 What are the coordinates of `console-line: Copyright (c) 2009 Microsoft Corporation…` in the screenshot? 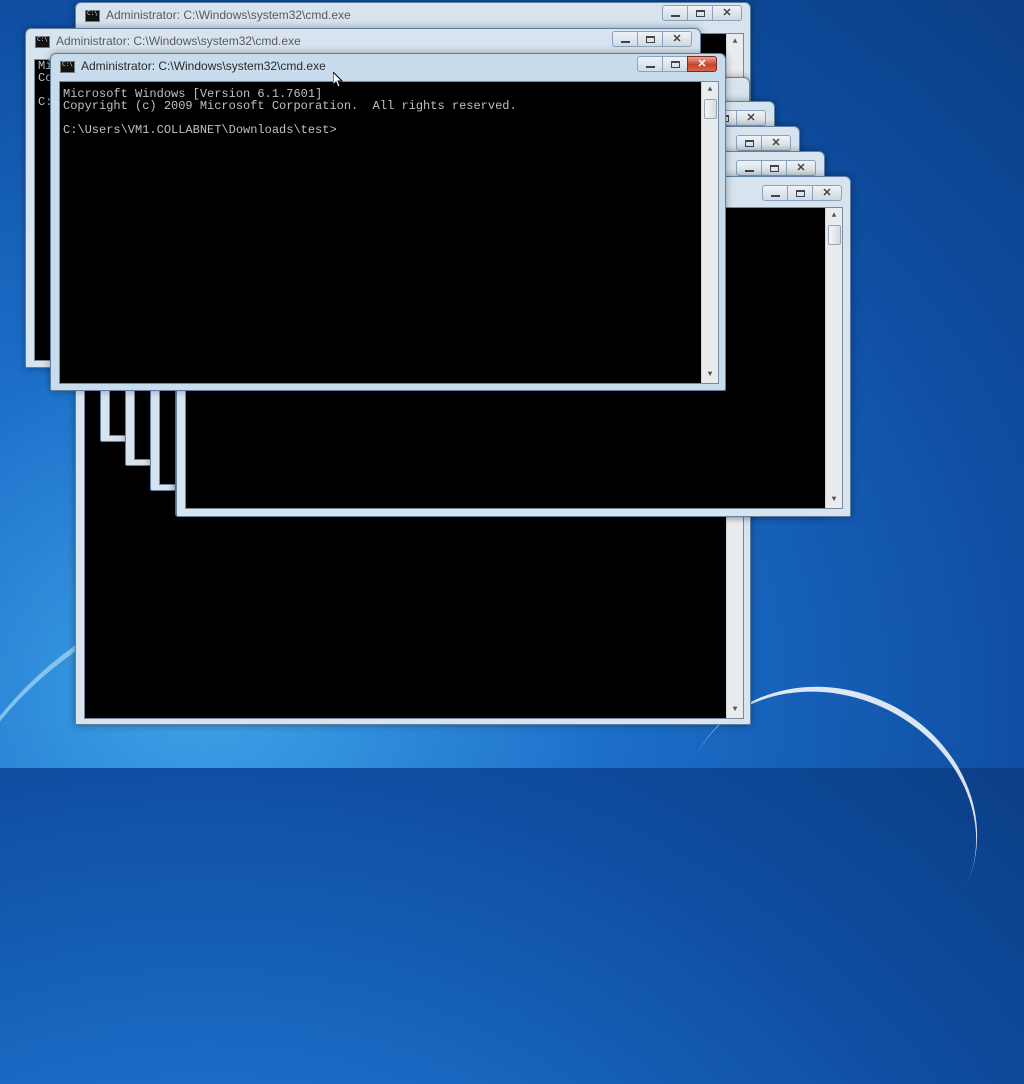 It's located at (290, 106).